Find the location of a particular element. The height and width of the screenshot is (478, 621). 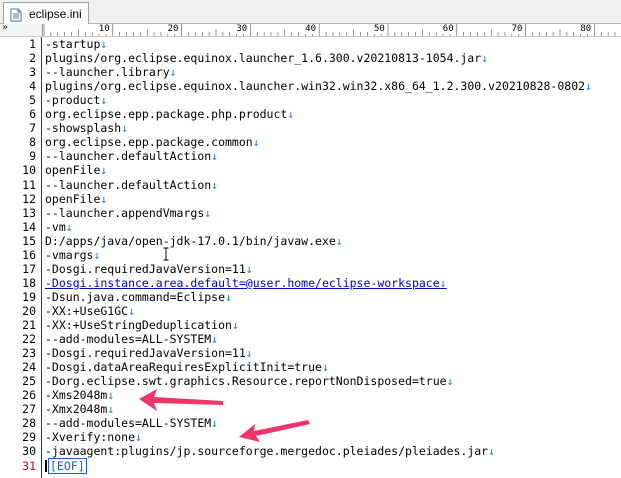

ruler-label: 40 is located at coordinates (311, 29).